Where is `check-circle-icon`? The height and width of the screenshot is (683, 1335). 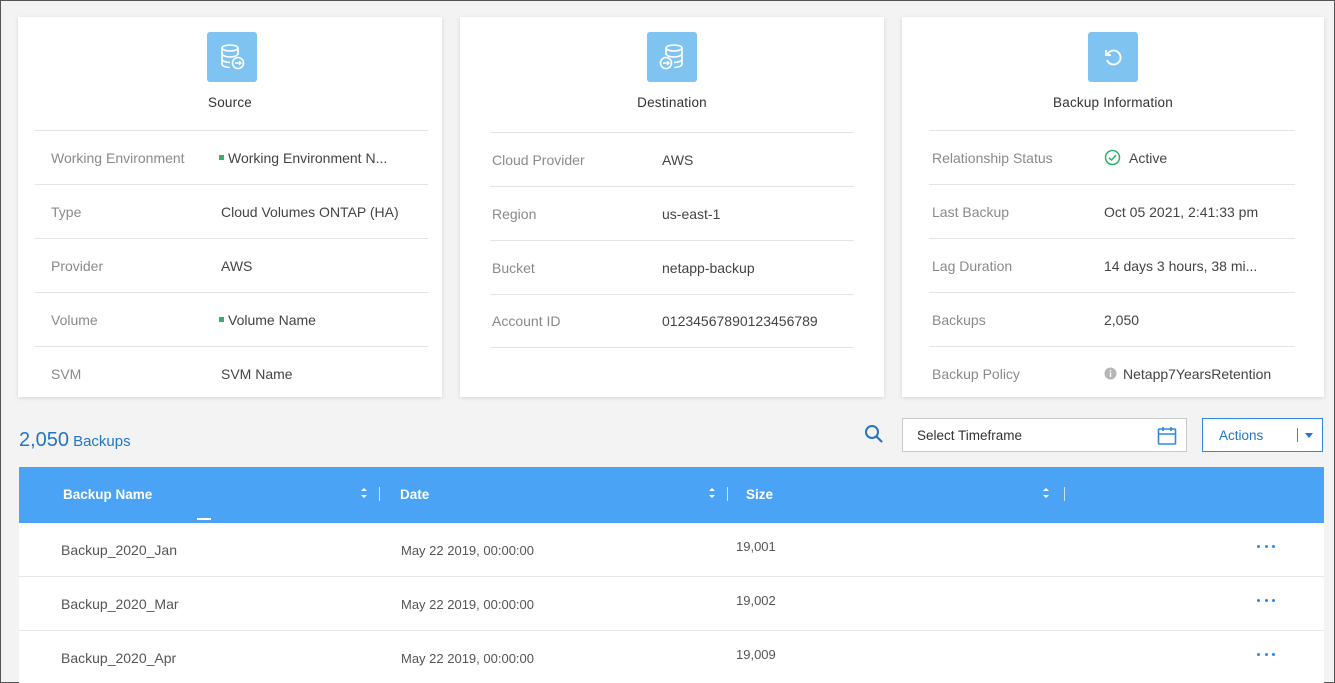 check-circle-icon is located at coordinates (1112, 157).